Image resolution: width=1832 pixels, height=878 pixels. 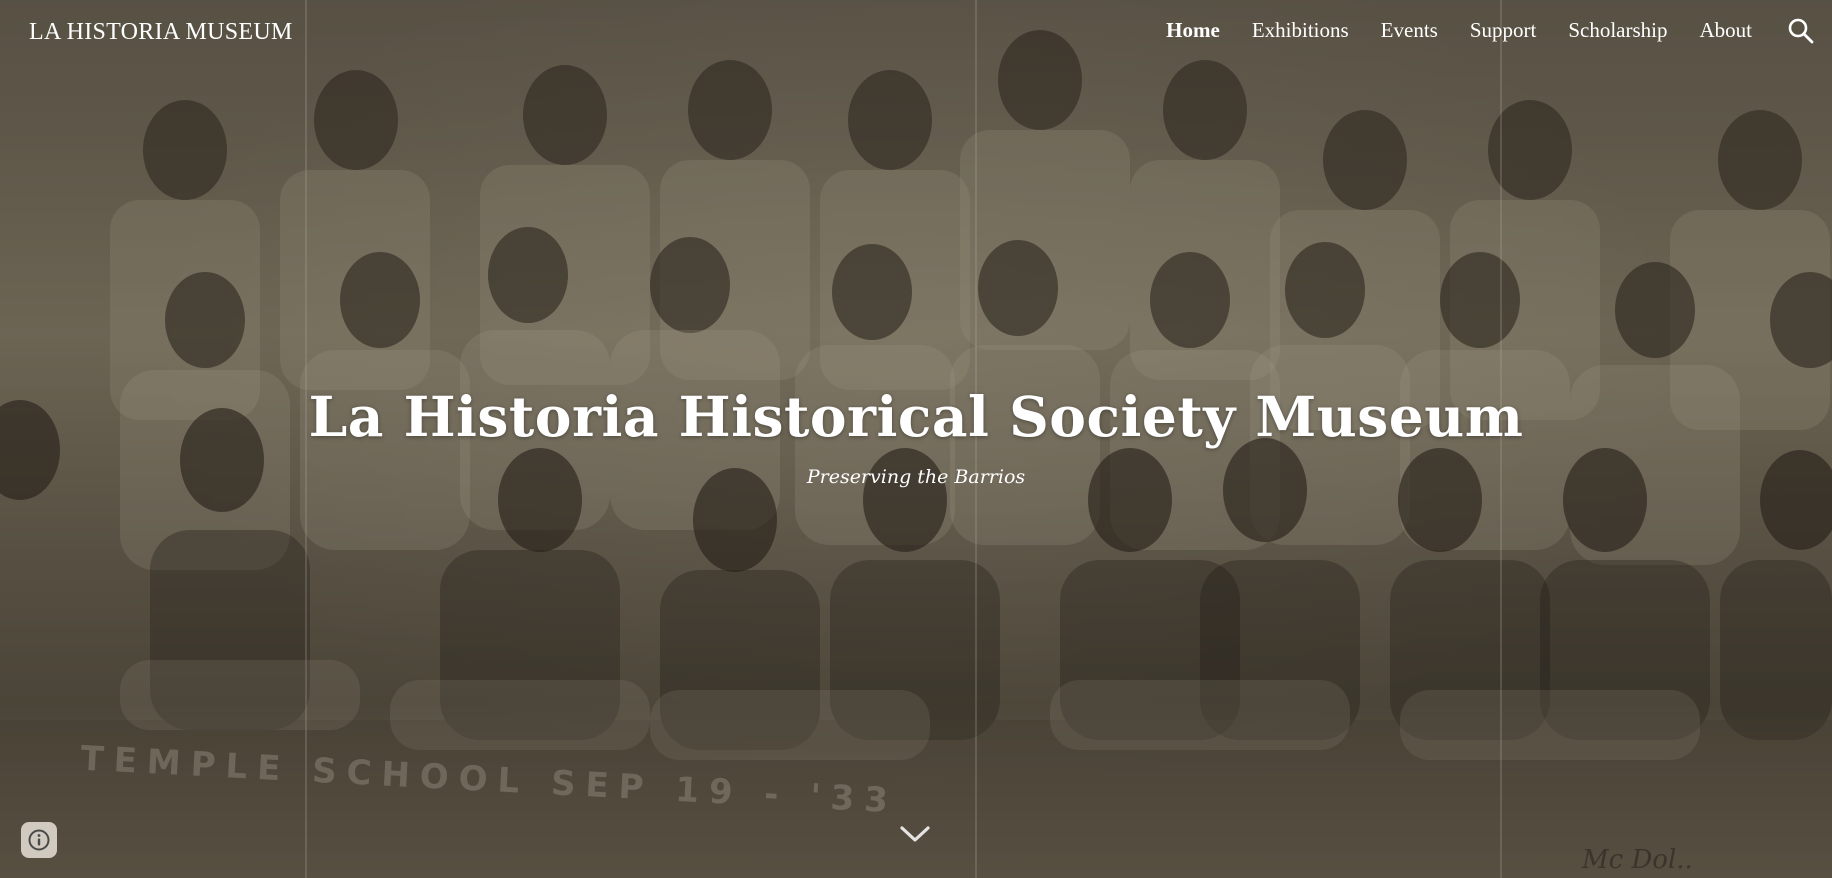 What do you see at coordinates (1617, 30) in the screenshot?
I see `nav-scholarship: Scholarship` at bounding box center [1617, 30].